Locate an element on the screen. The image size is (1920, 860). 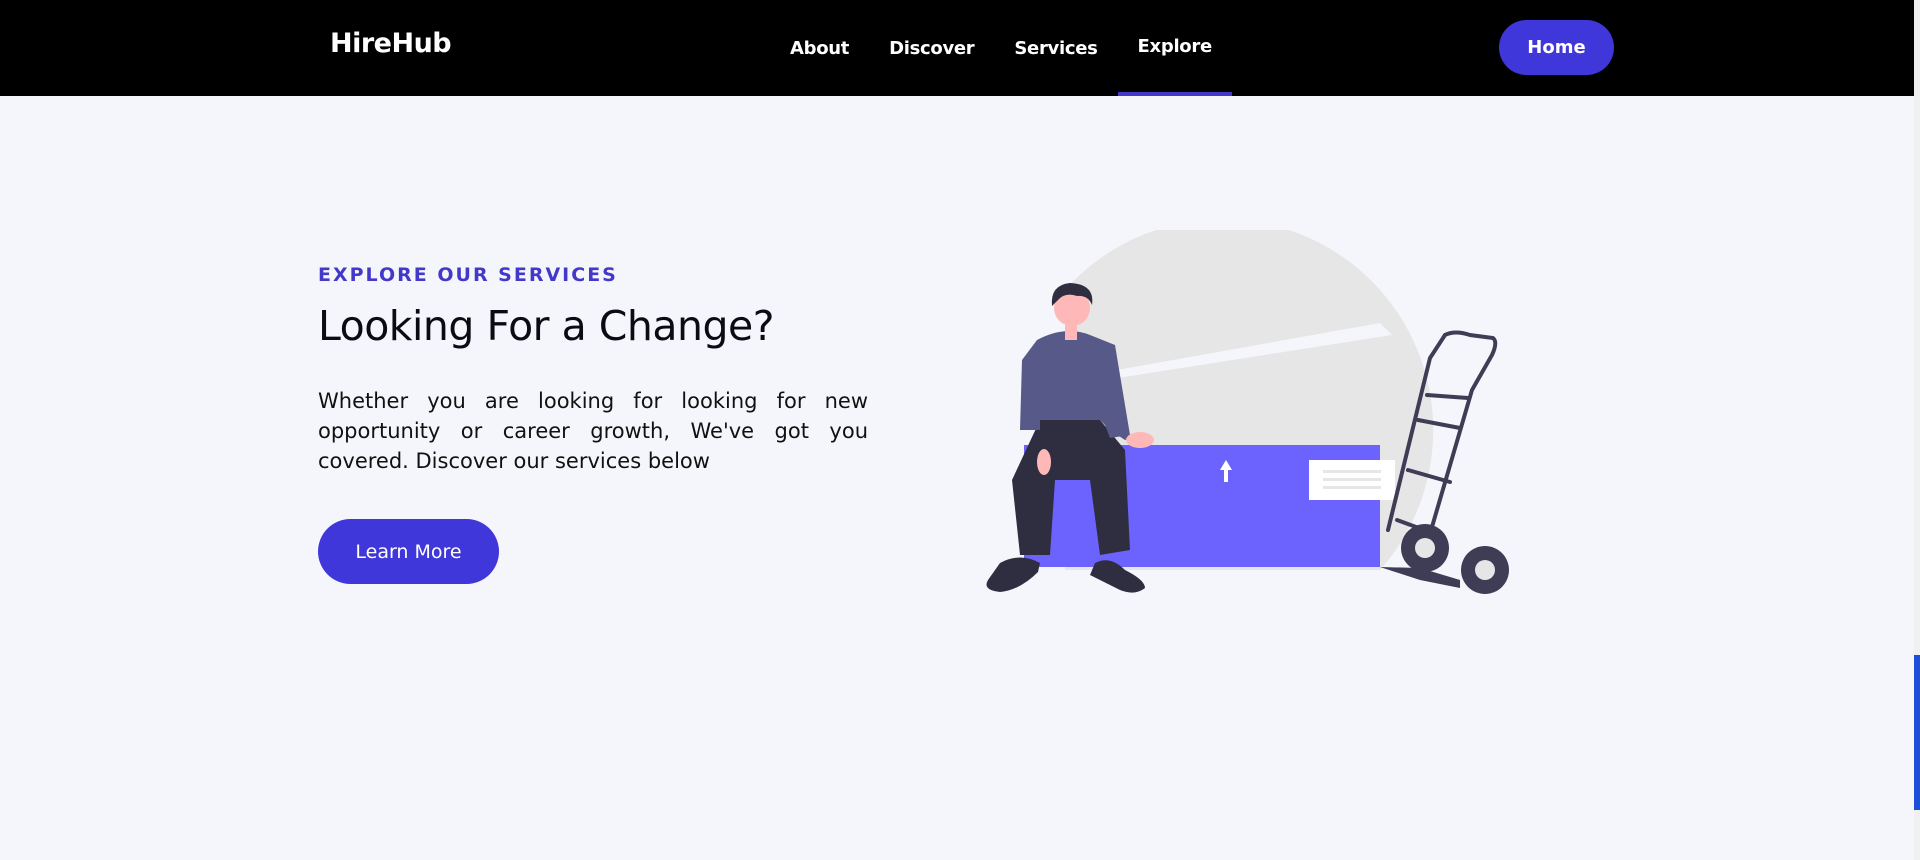
hero-illustration is located at coordinates (1247, 412).